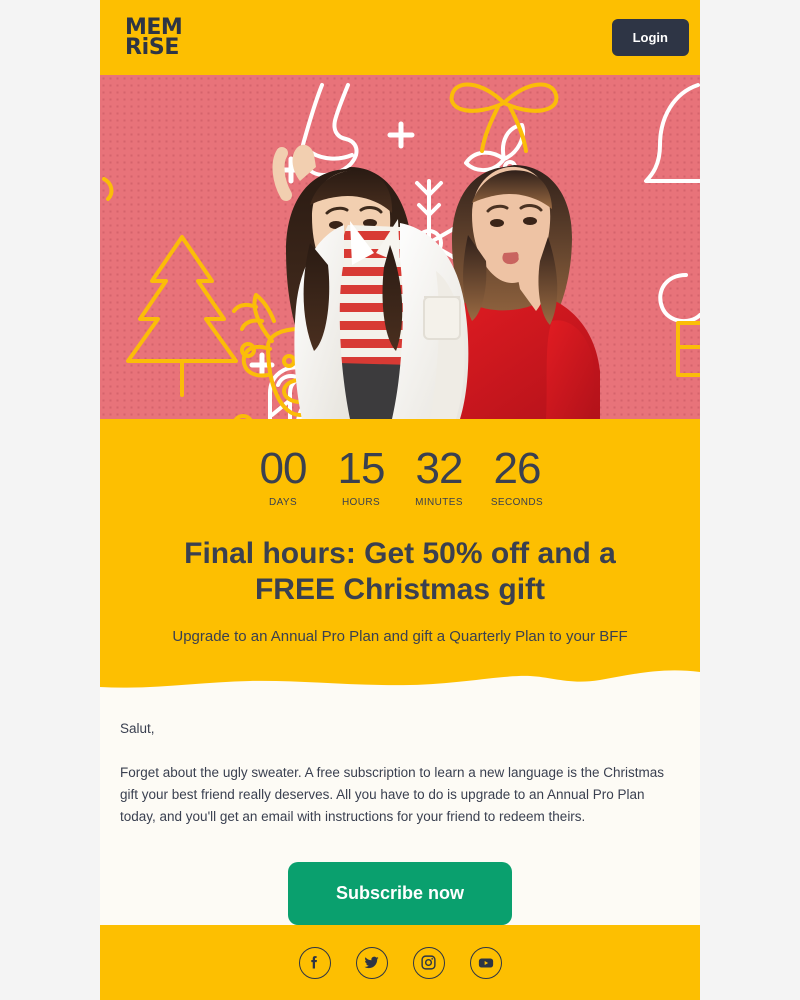  I want to click on facebook-icon, so click(314, 962).